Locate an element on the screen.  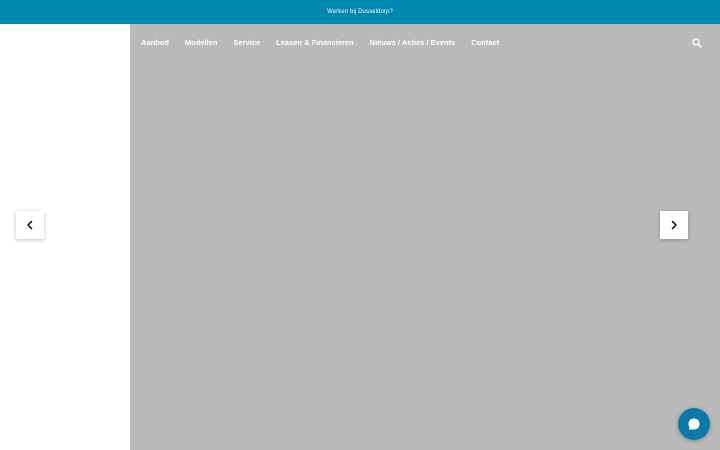
chevron-right-icon is located at coordinates (674, 225).